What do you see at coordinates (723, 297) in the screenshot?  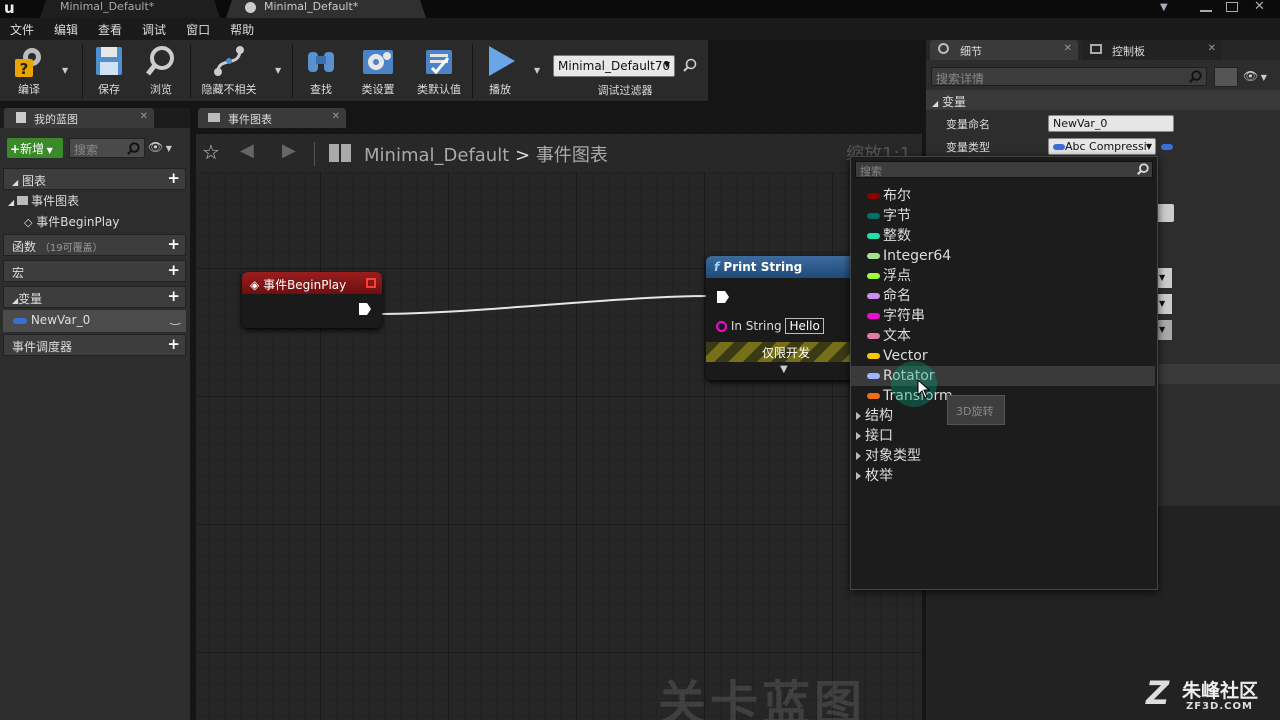 I see `exec-in-pin-icon` at bounding box center [723, 297].